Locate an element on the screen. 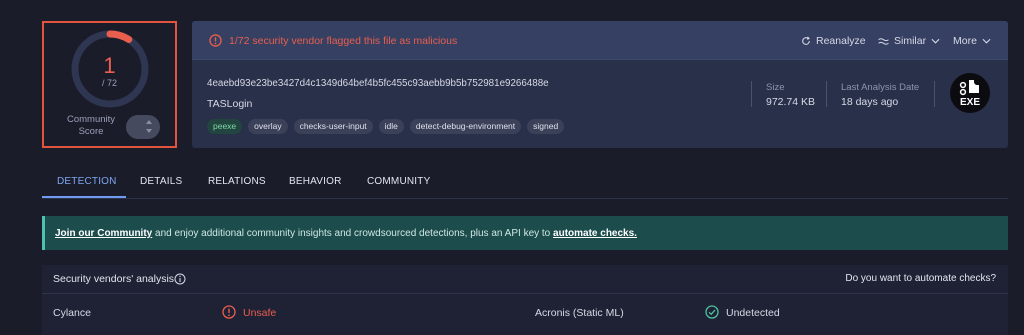  community-score-panel: 1 / 72 Community Score is located at coordinates (109, 84).